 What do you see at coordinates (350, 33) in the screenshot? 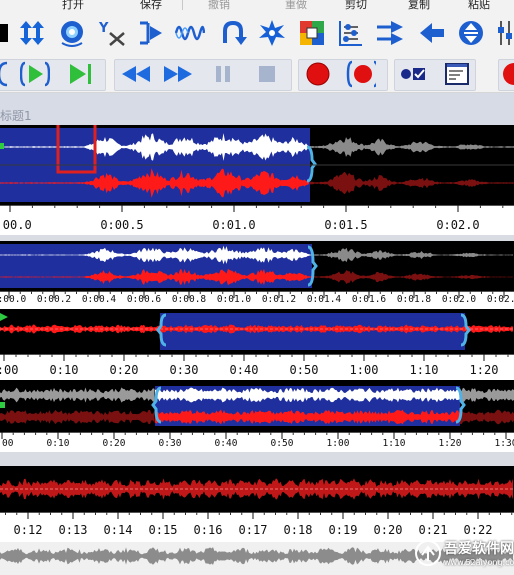
I see `mixer-icon` at bounding box center [350, 33].